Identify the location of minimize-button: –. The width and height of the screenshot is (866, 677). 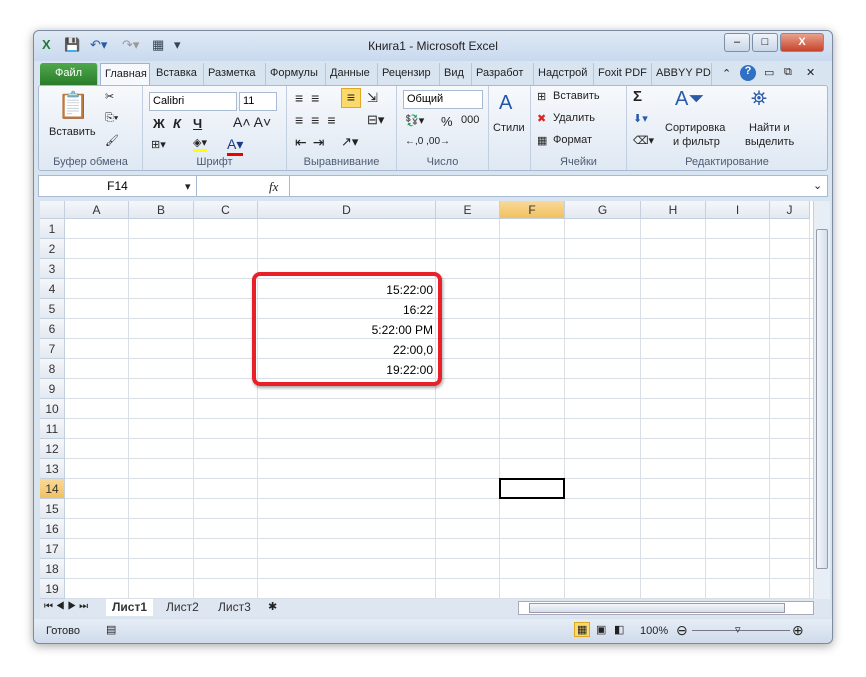
(737, 42).